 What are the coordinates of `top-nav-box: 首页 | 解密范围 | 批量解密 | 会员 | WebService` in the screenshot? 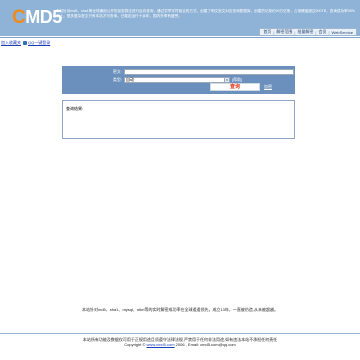 It's located at (308, 32).